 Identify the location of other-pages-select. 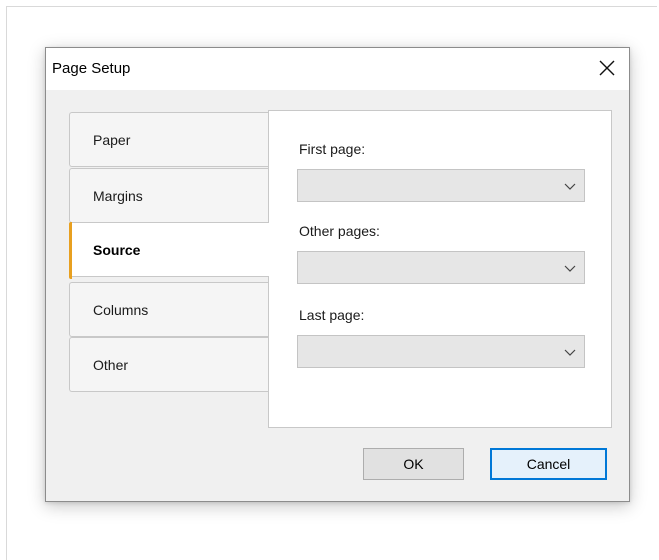
(441, 267).